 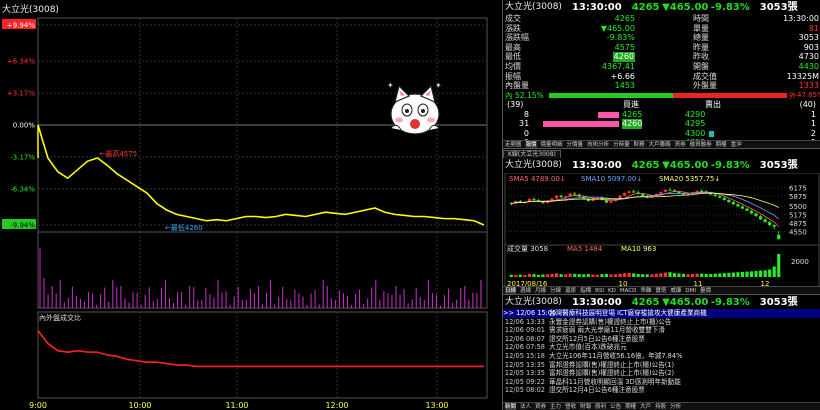 I want to click on quote-field-label: 最低, so click(x=513, y=57).